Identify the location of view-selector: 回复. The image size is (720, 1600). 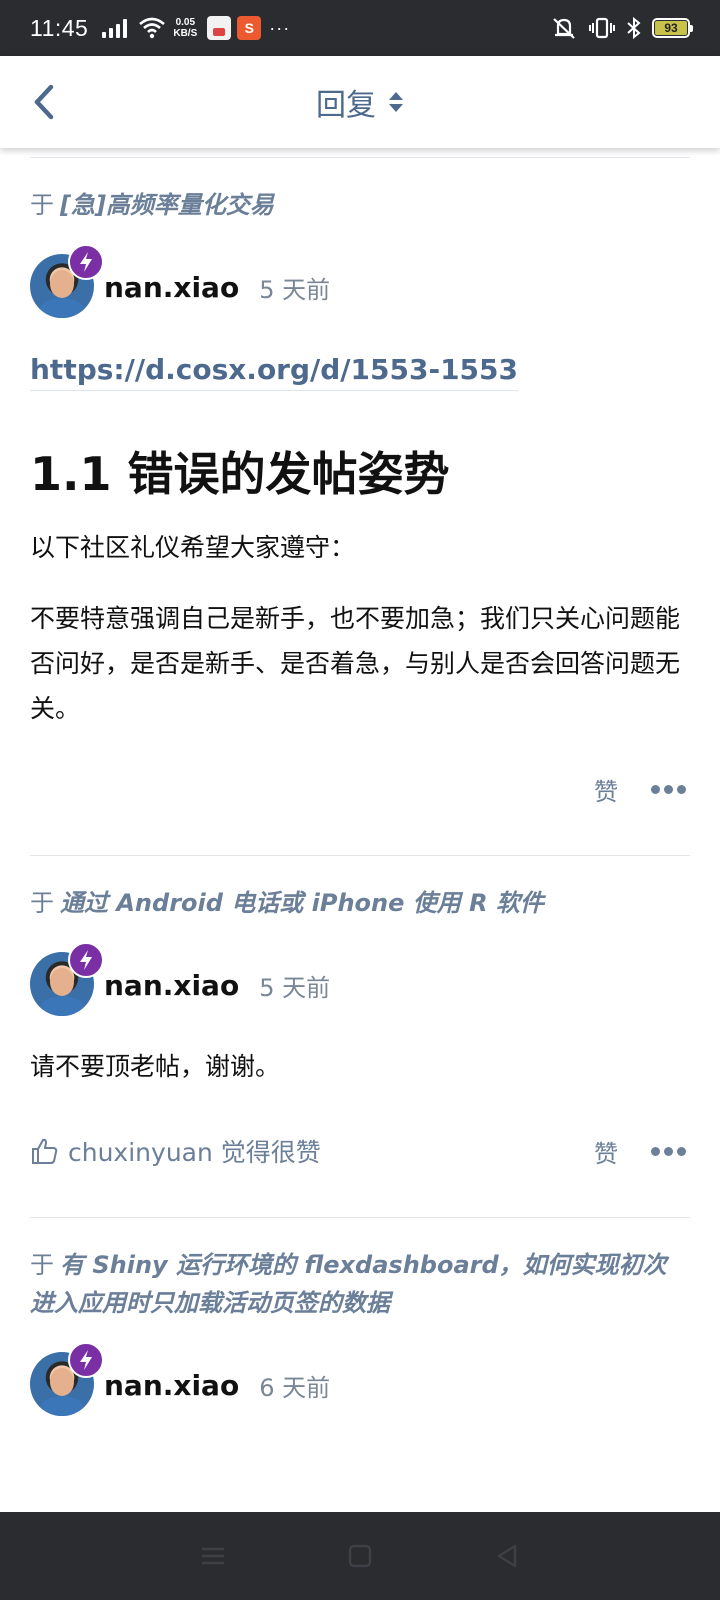
(360, 102).